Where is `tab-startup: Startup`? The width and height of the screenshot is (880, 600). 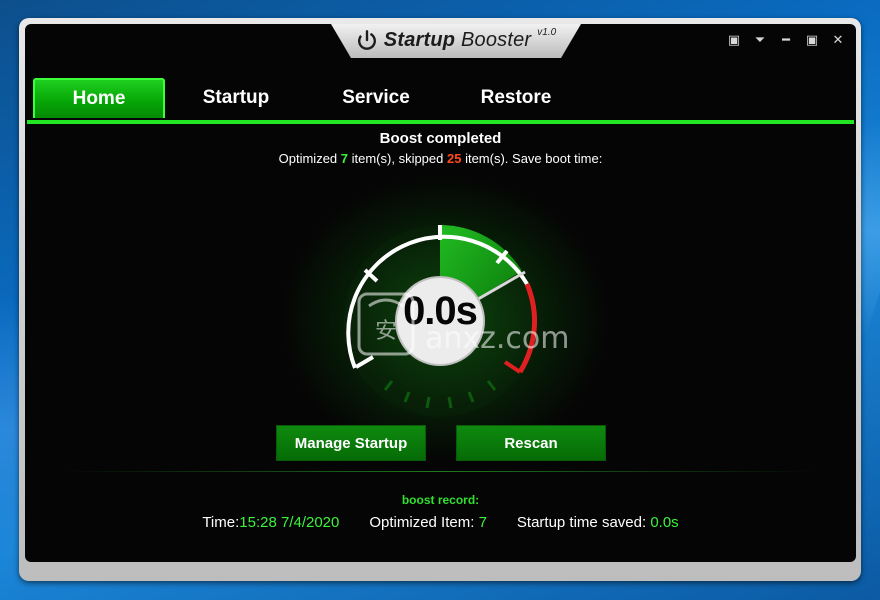
tab-startup: Startup is located at coordinates (236, 98).